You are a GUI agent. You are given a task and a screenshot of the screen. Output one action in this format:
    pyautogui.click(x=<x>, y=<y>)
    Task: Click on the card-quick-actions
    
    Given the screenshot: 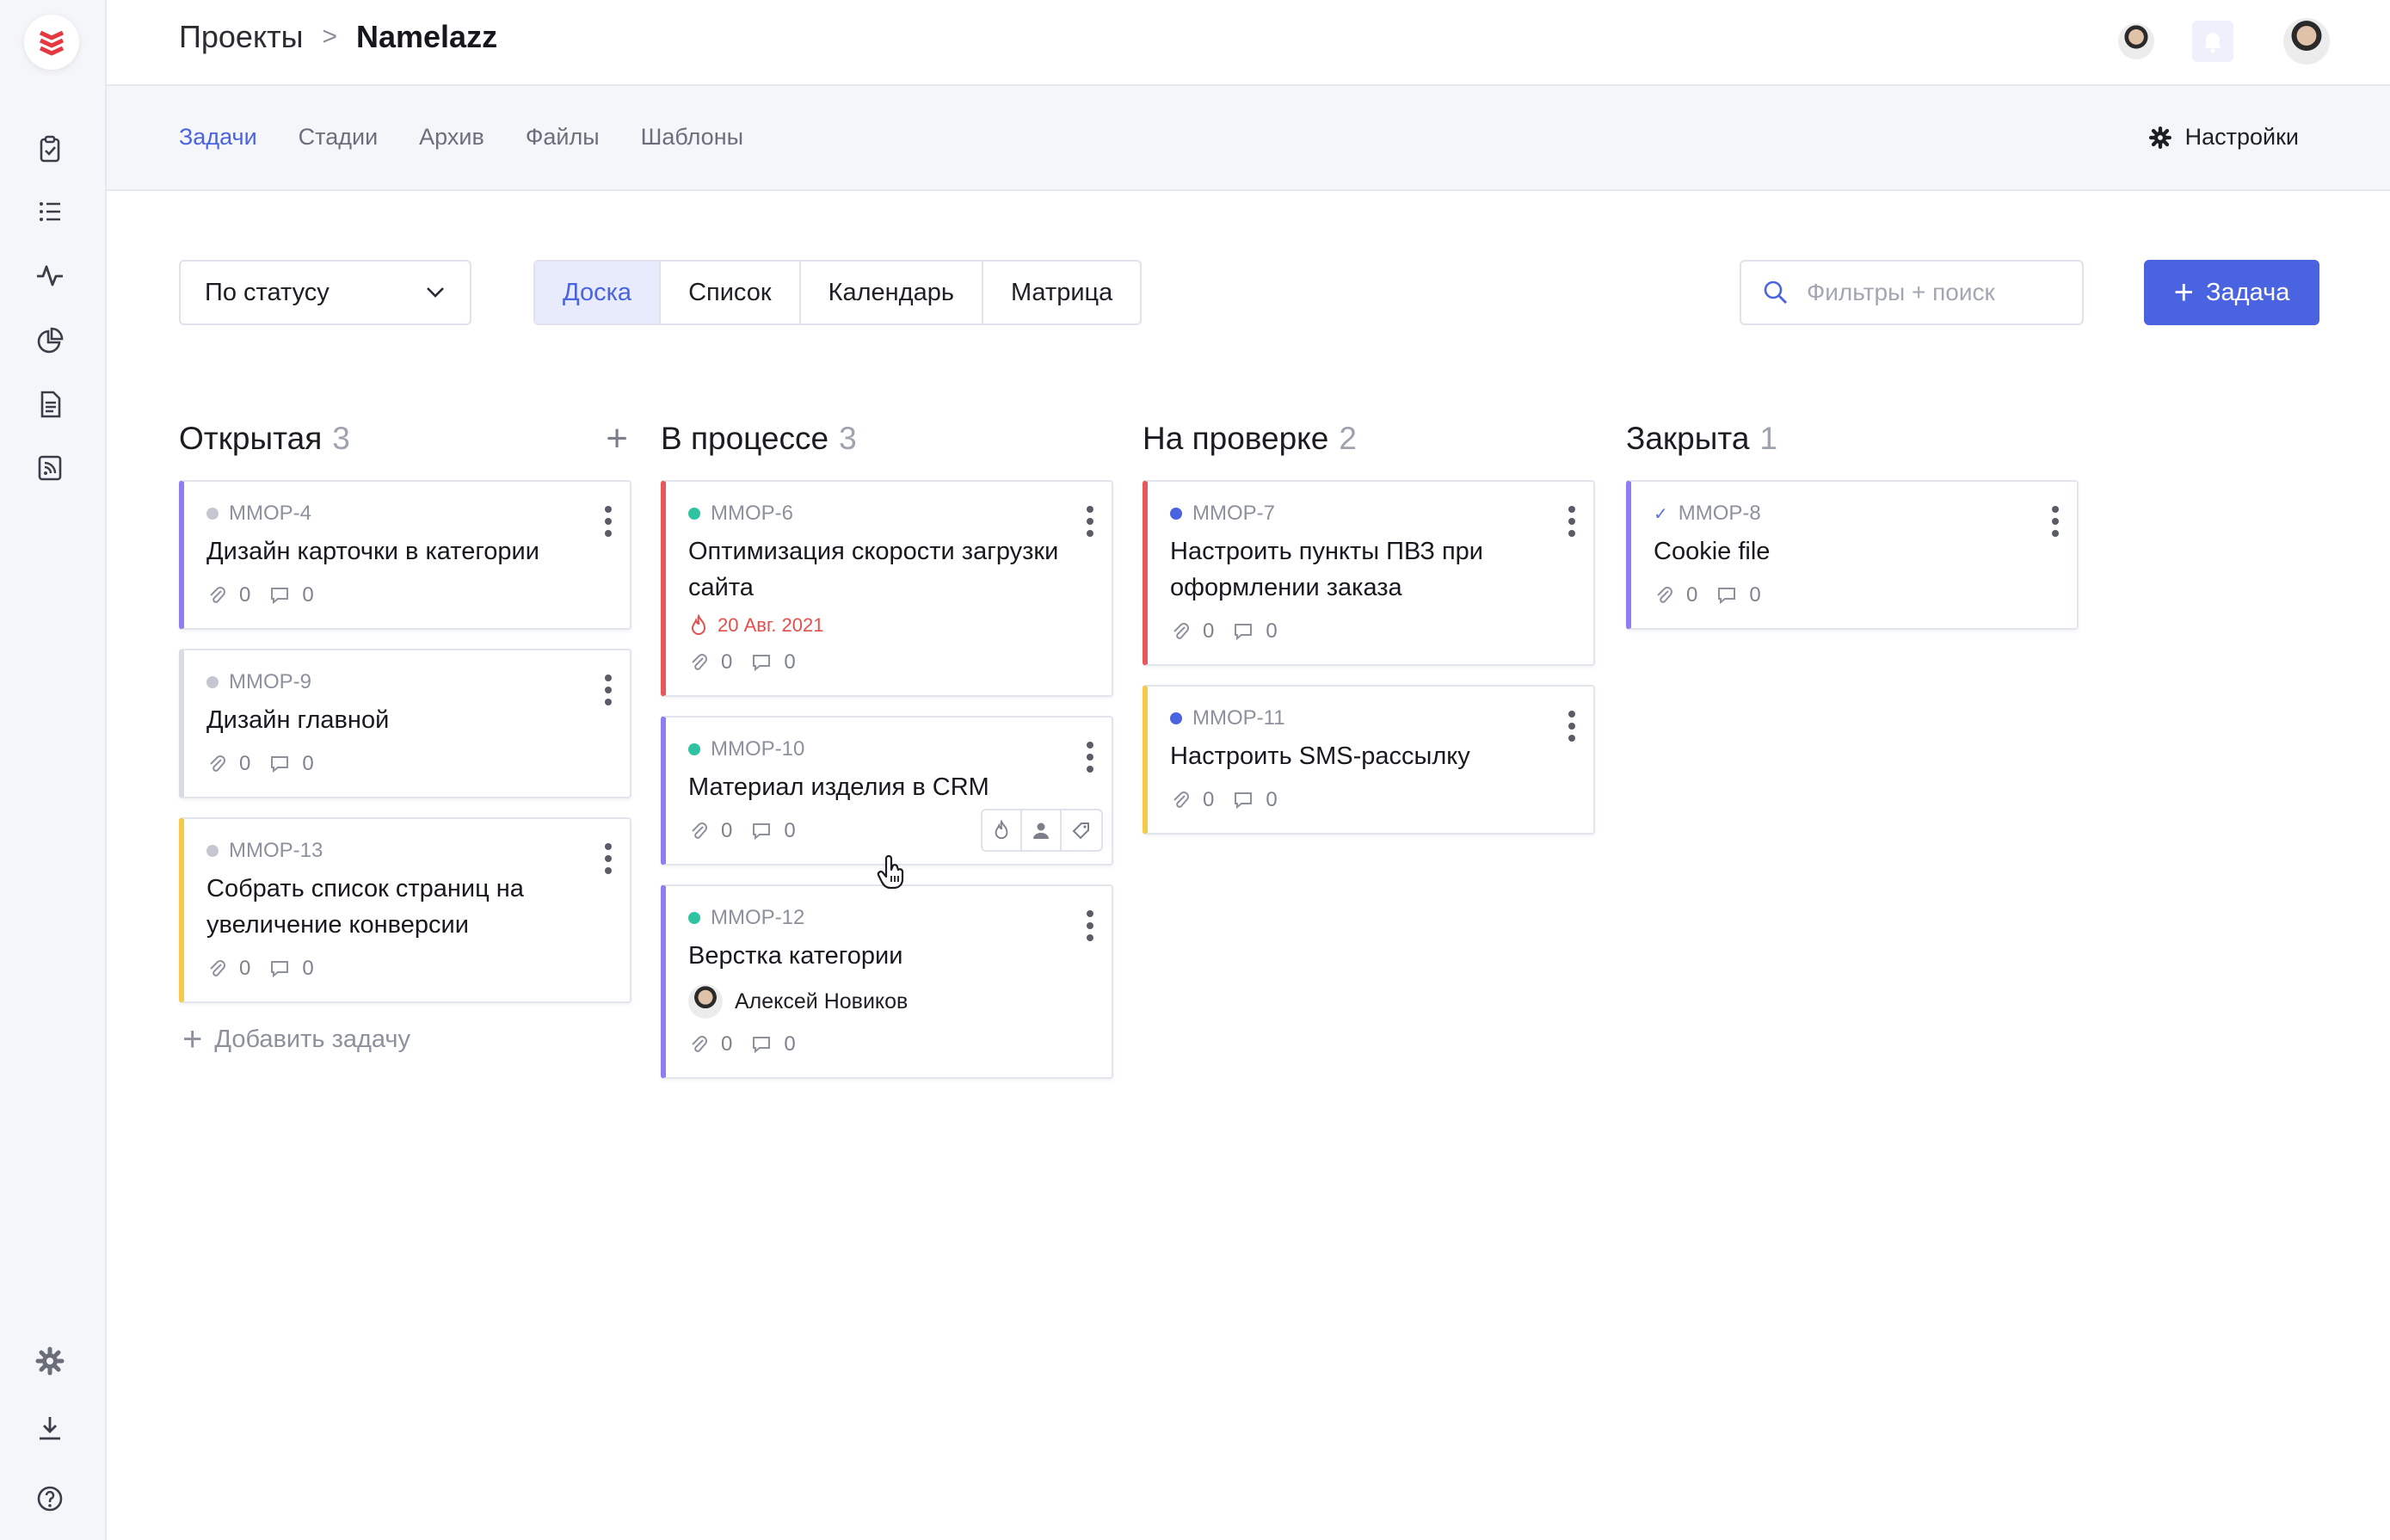 What is the action you would take?
    pyautogui.click(x=1042, y=831)
    